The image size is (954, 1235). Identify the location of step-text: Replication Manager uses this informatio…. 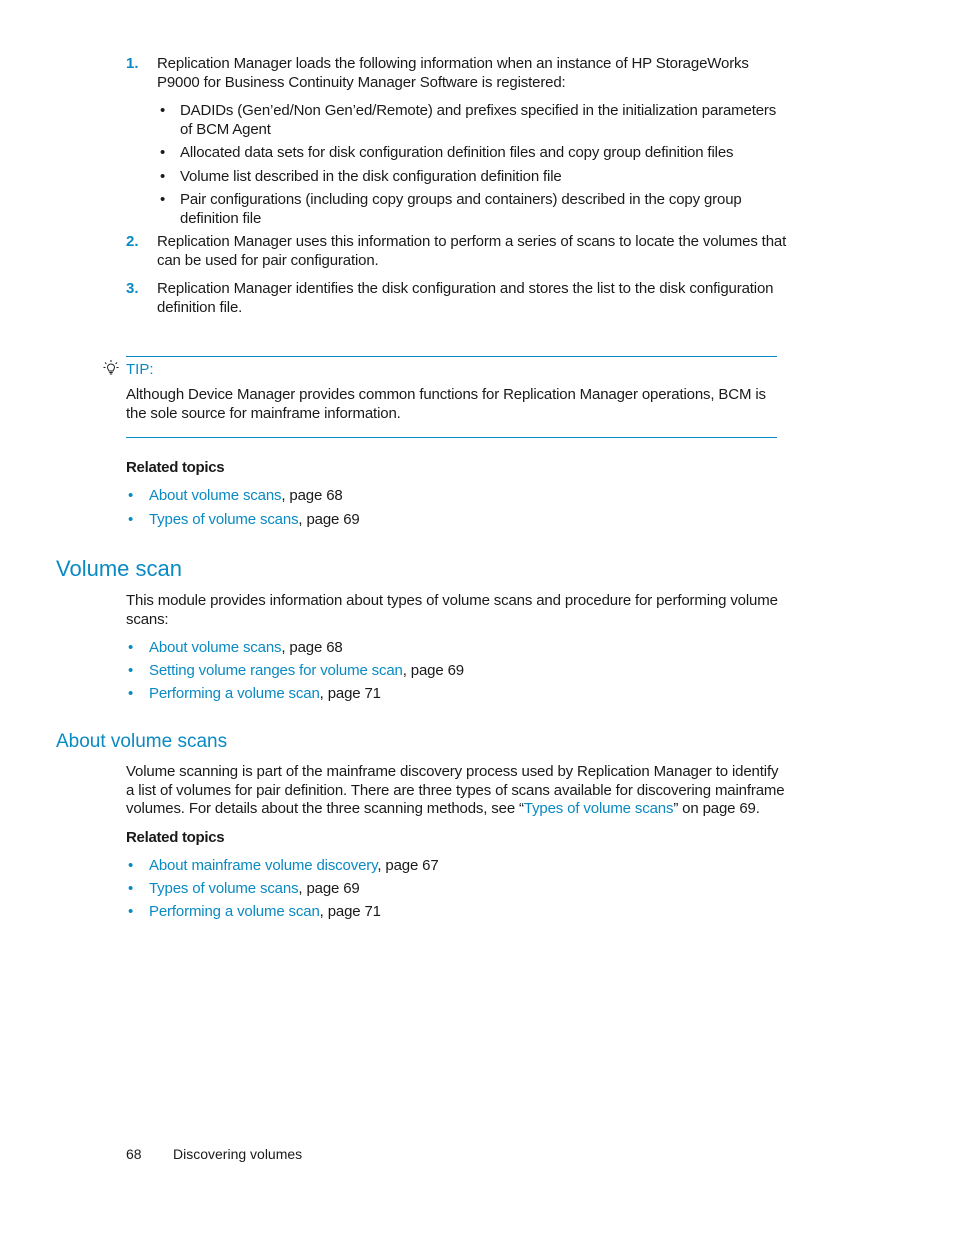
(472, 241).